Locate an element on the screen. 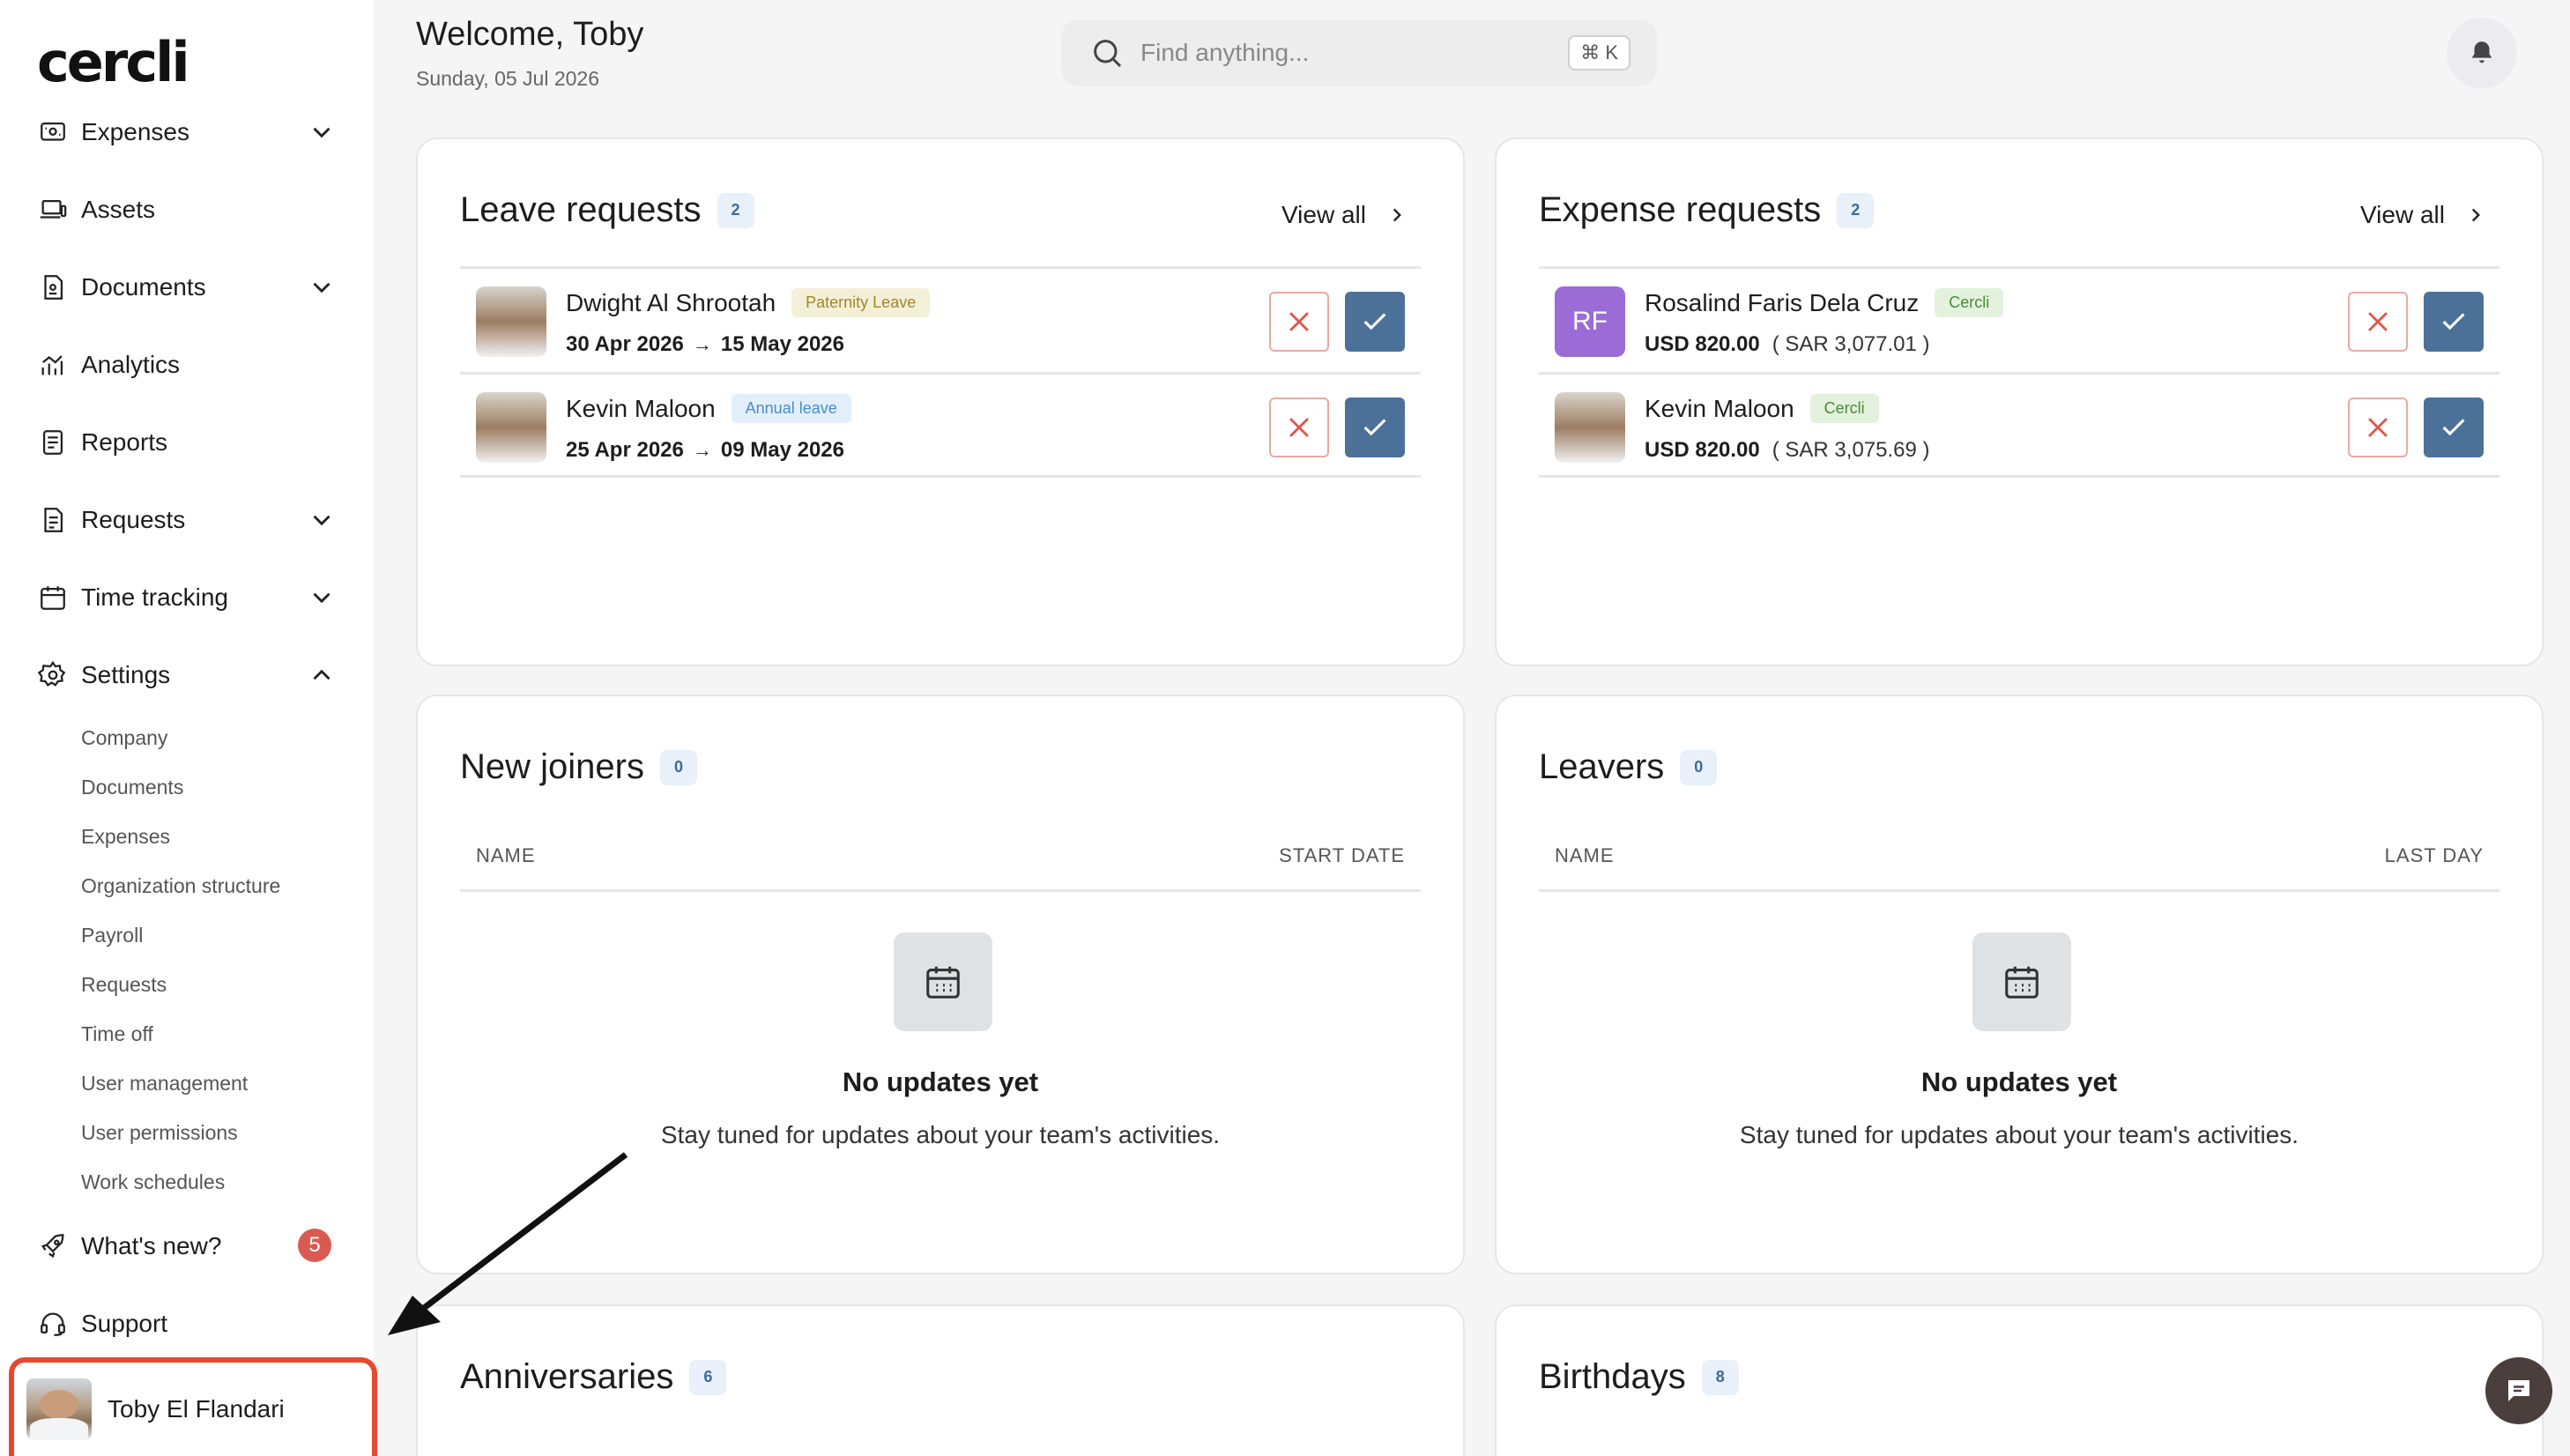  request-name: Kevin Maloon Cercli is located at coordinates (1762, 408).